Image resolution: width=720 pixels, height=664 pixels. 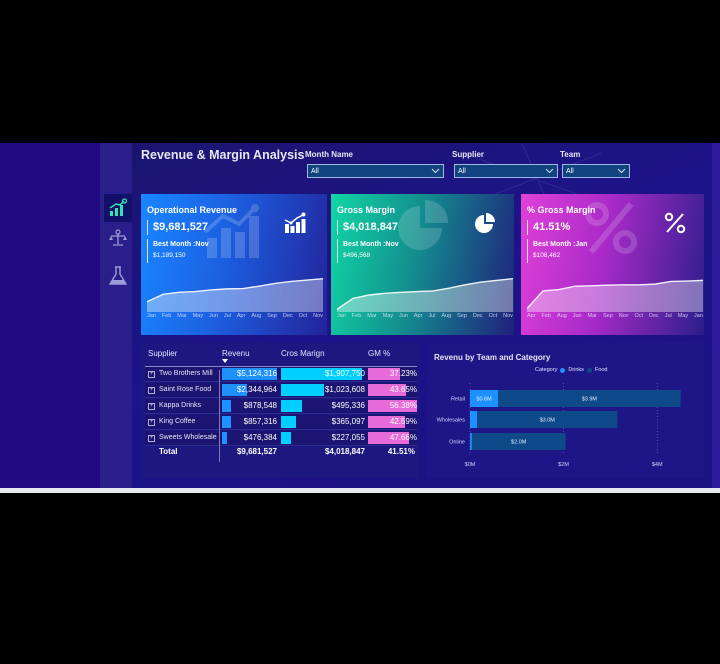 What do you see at coordinates (223, 155) in the screenshot?
I see `page-title: Revenue & Margin Analysis` at bounding box center [223, 155].